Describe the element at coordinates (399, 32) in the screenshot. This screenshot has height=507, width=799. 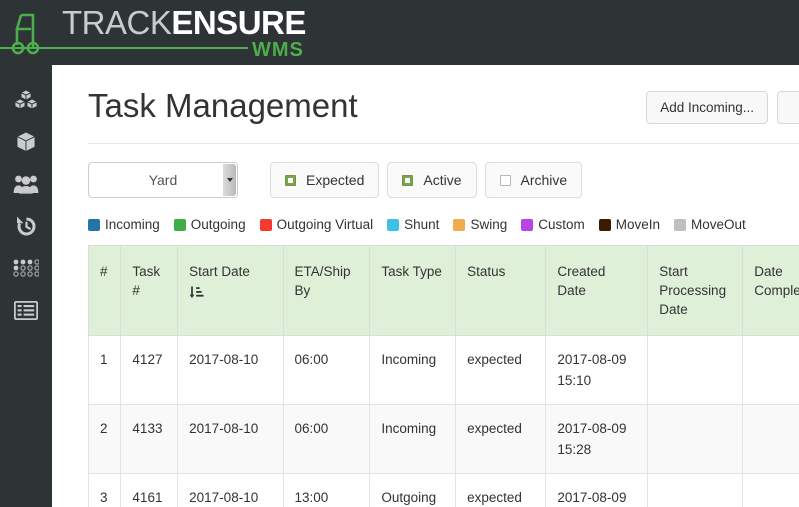
I see `top-header-bar: TRACKENSURE WMS` at that location.